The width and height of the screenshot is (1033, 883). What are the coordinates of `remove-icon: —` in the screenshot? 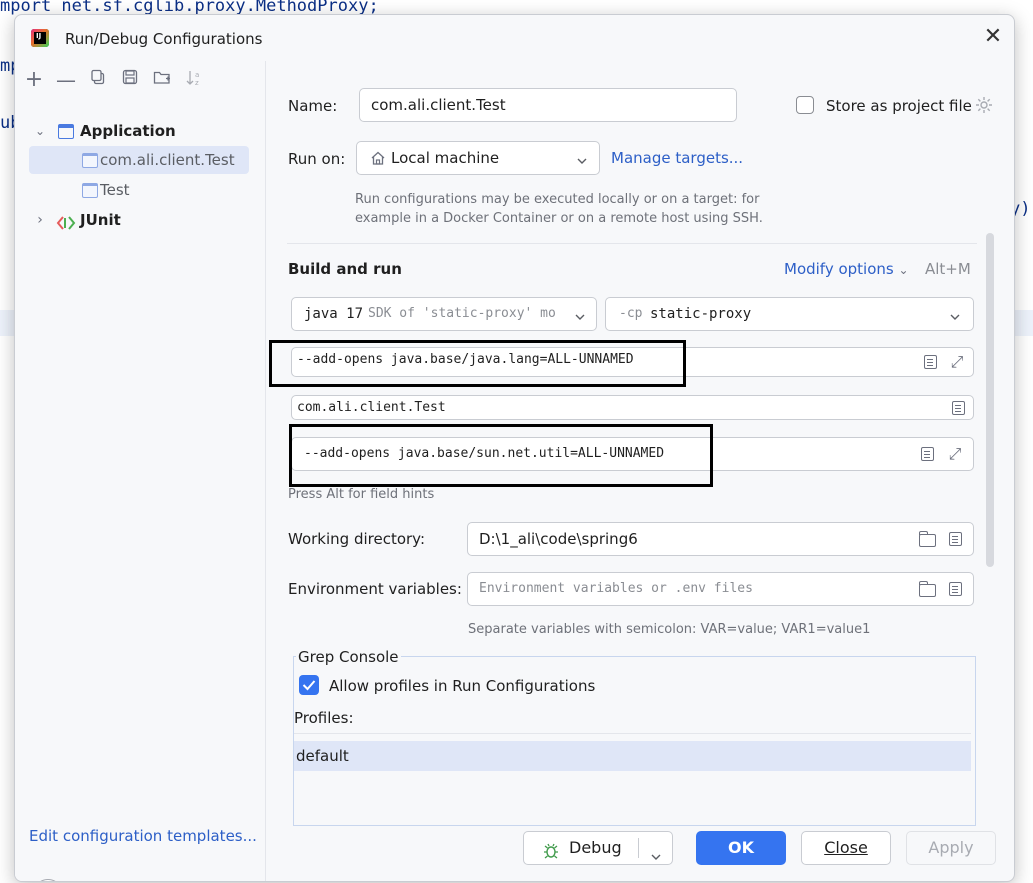 It's located at (66, 80).